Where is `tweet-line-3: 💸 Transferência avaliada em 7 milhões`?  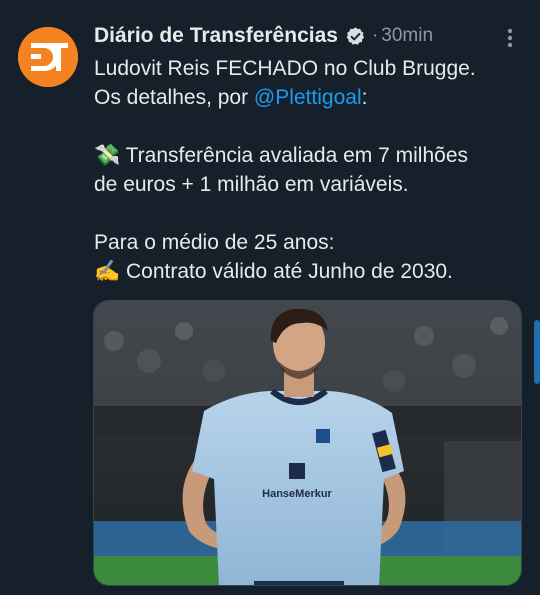 tweet-line-3: 💸 Transferência avaliada em 7 milhões is located at coordinates (309, 155).